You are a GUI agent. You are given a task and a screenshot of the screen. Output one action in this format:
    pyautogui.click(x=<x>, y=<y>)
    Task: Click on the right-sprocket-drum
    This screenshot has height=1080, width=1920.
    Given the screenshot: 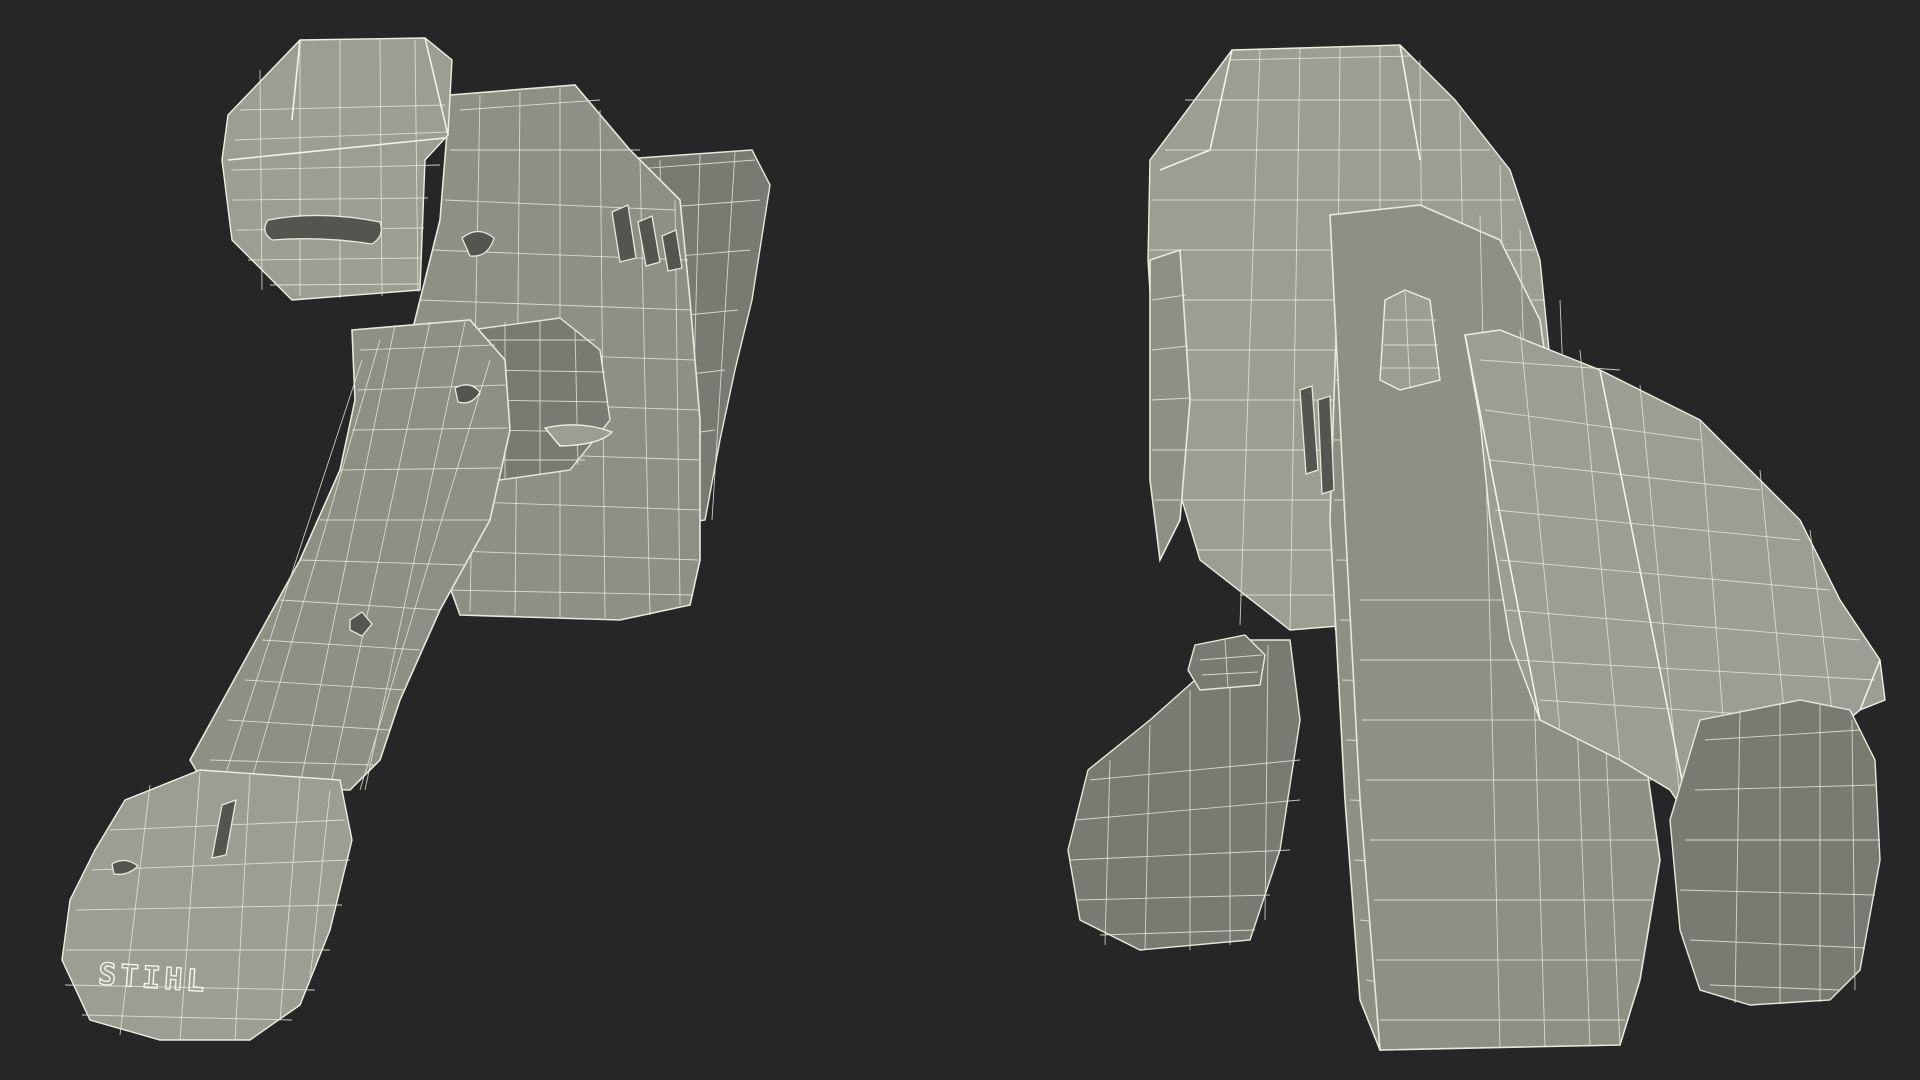 What is the action you would take?
    pyautogui.click(x=1775, y=852)
    